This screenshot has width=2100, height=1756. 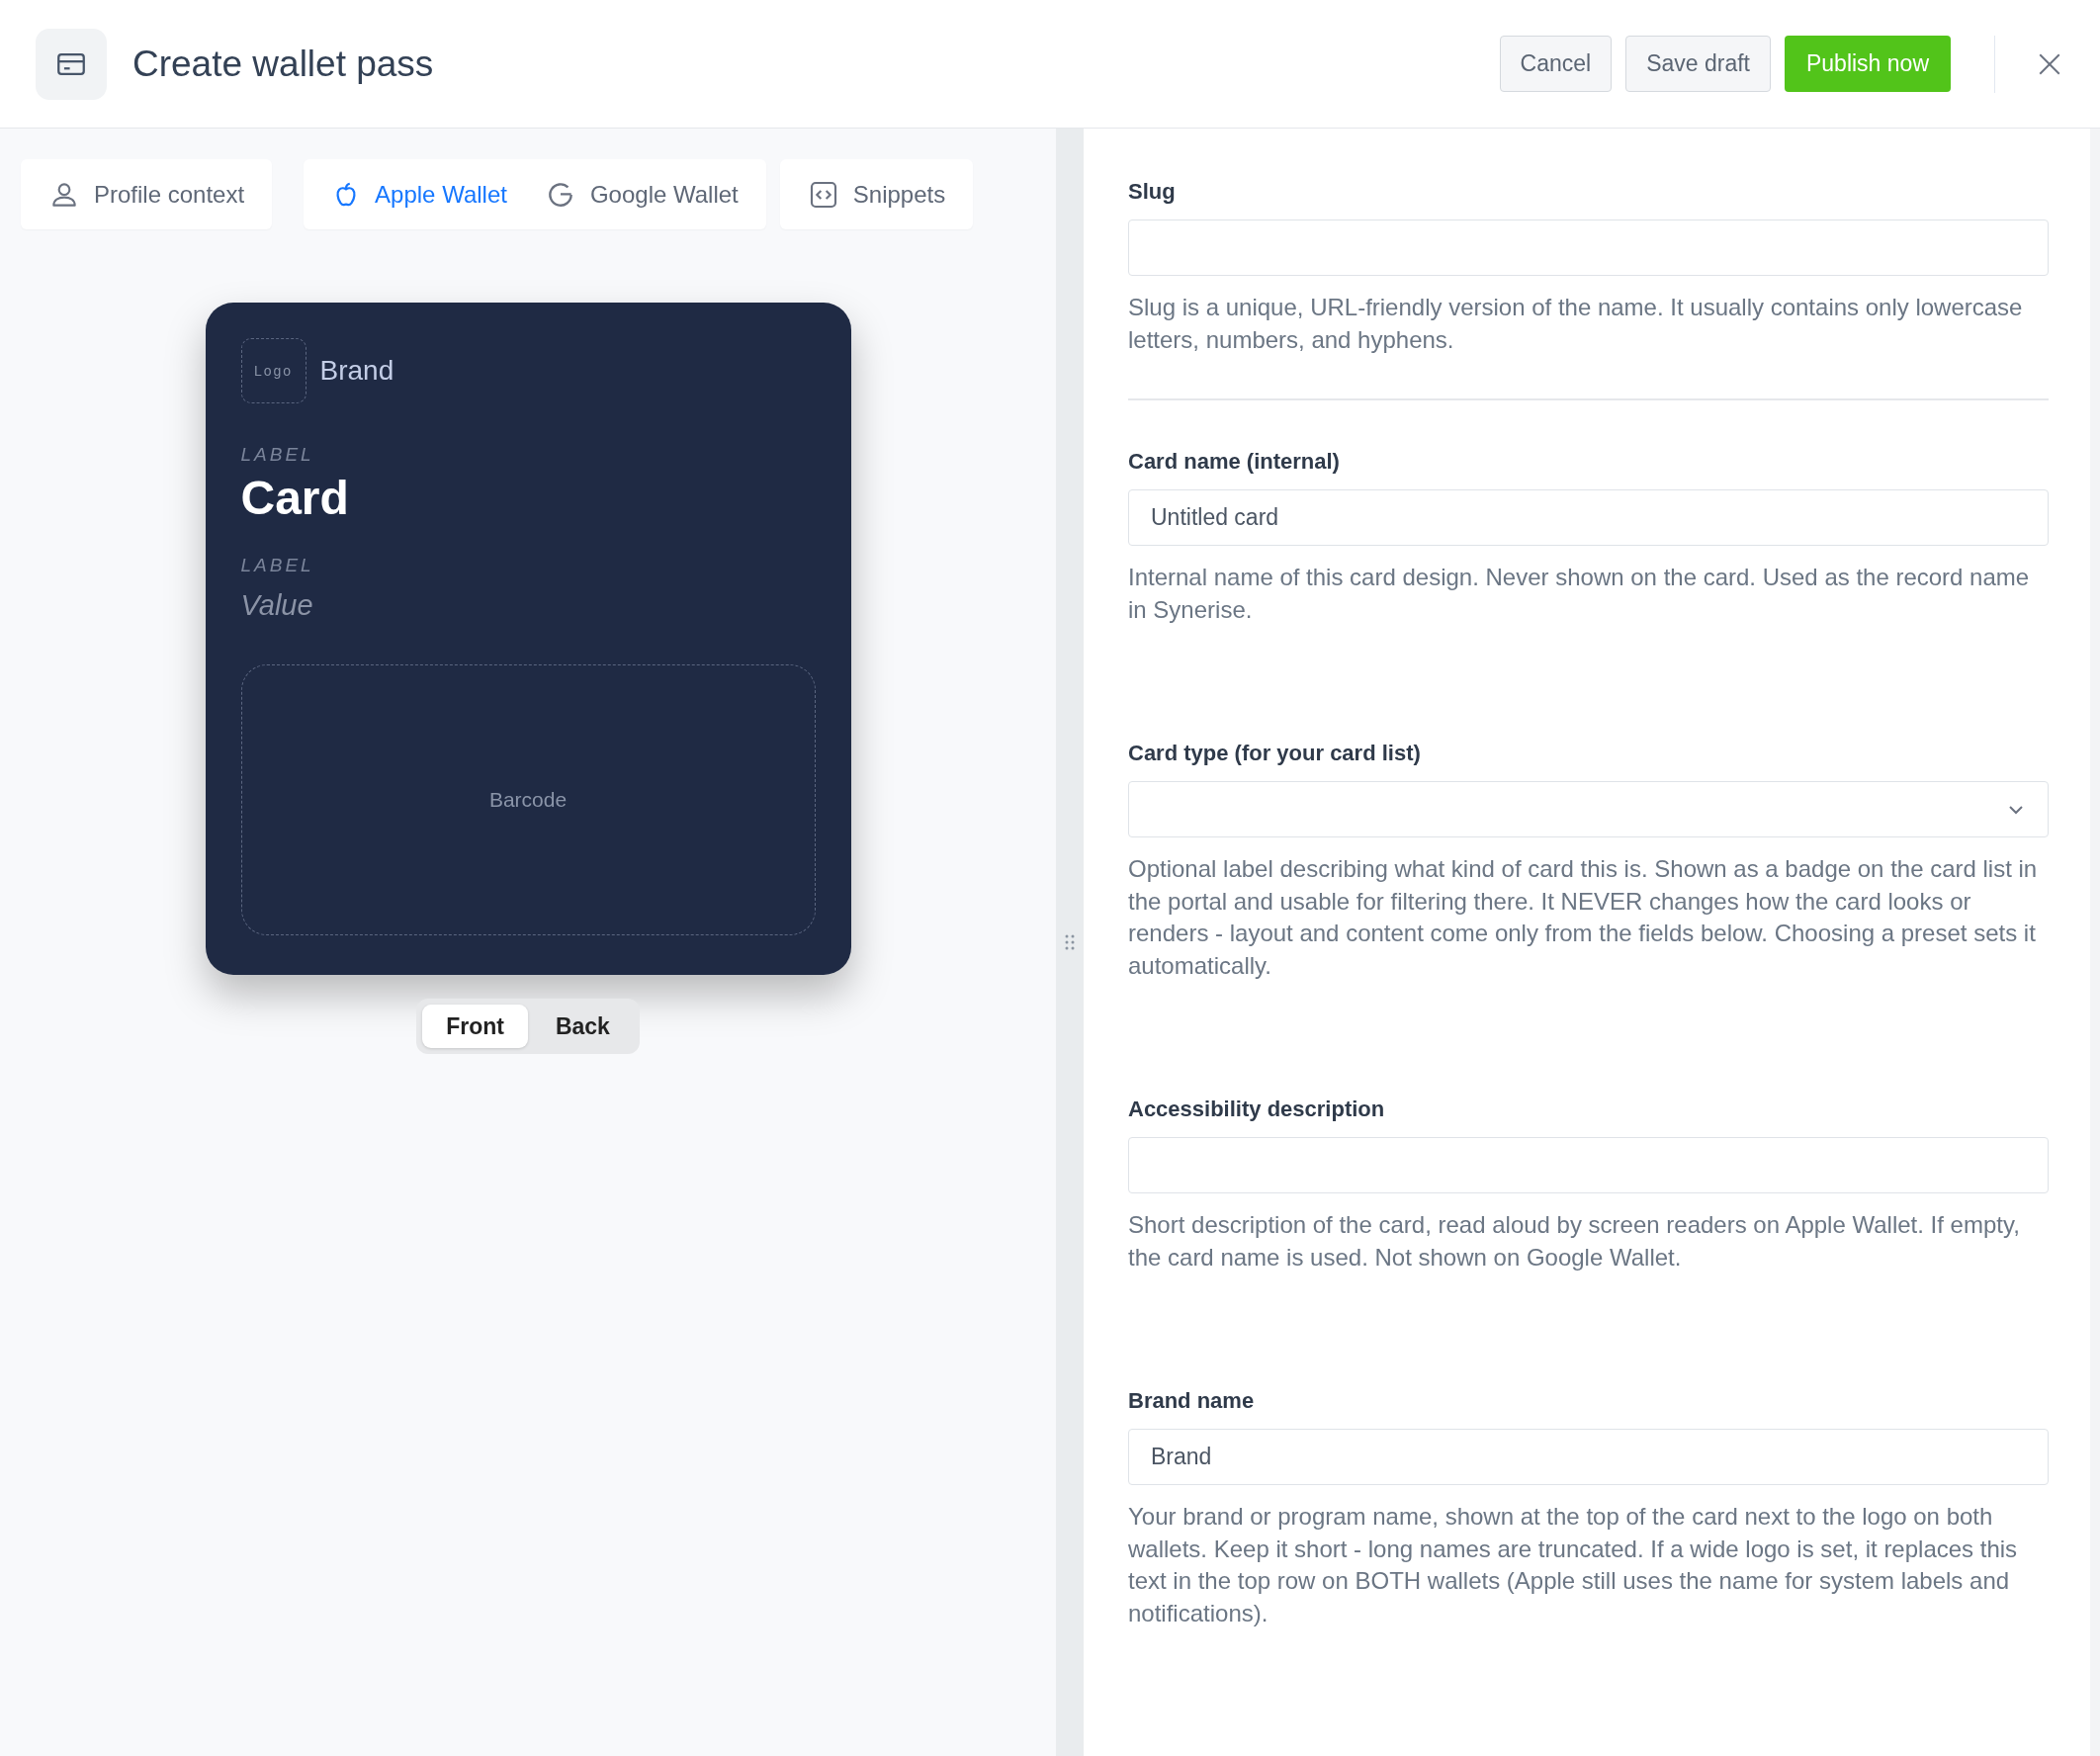 I want to click on field-label: Accessibility description, so click(x=1257, y=1110).